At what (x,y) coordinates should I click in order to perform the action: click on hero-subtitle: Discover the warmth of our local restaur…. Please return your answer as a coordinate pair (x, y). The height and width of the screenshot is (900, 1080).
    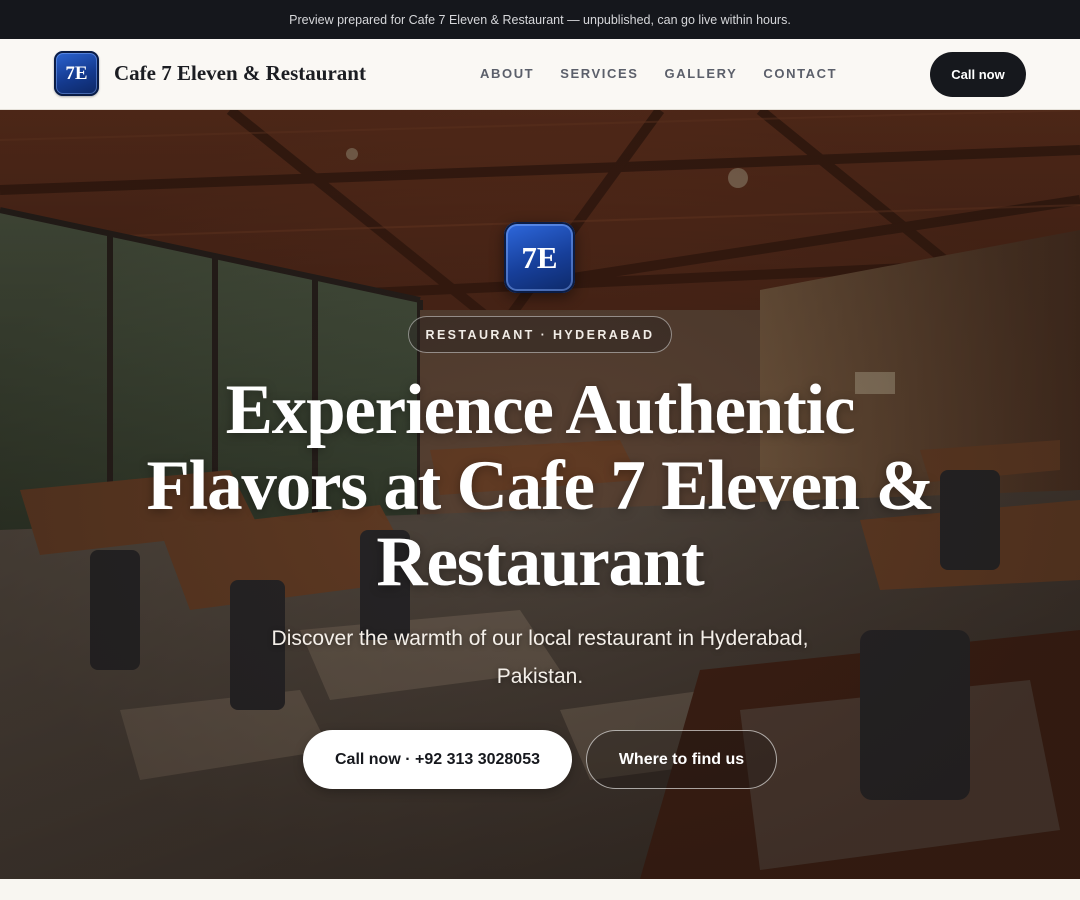
    Looking at the image, I should click on (540, 657).